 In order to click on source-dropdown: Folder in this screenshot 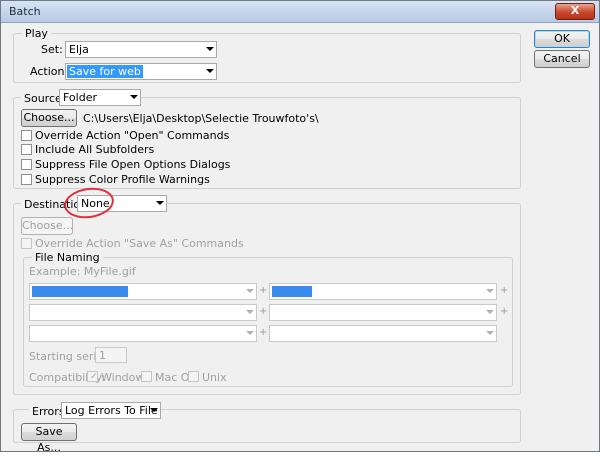, I will do `click(100, 97)`.